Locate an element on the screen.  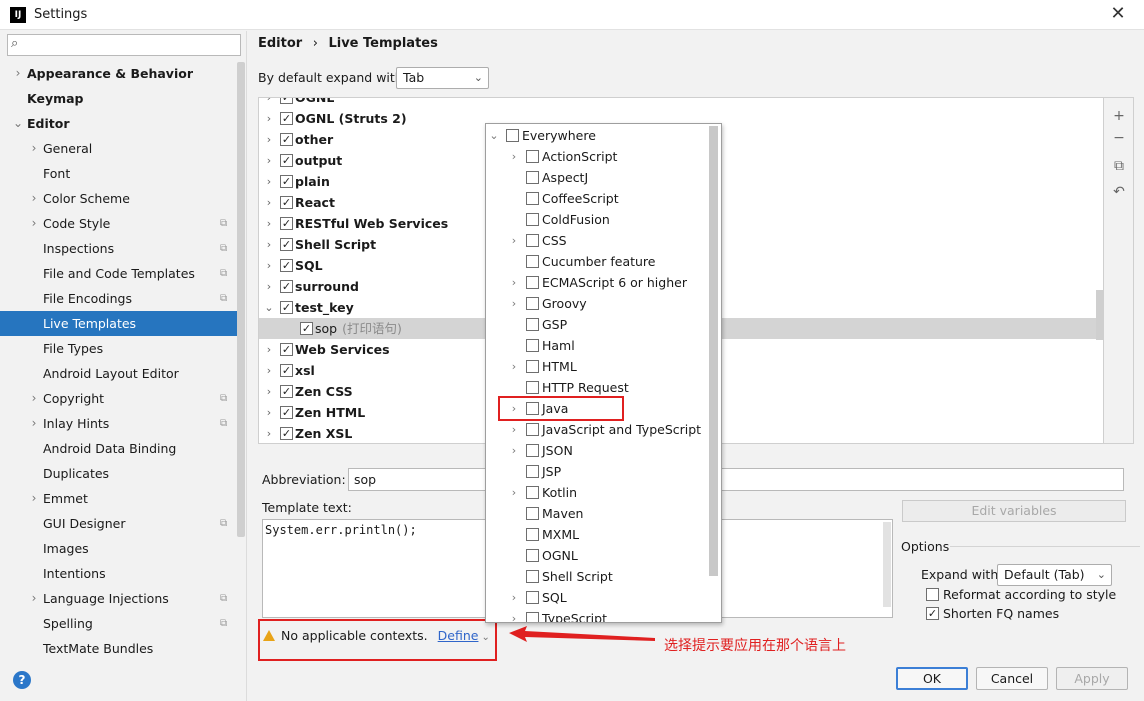
sidebar-item: Intentions is located at coordinates (118, 573).